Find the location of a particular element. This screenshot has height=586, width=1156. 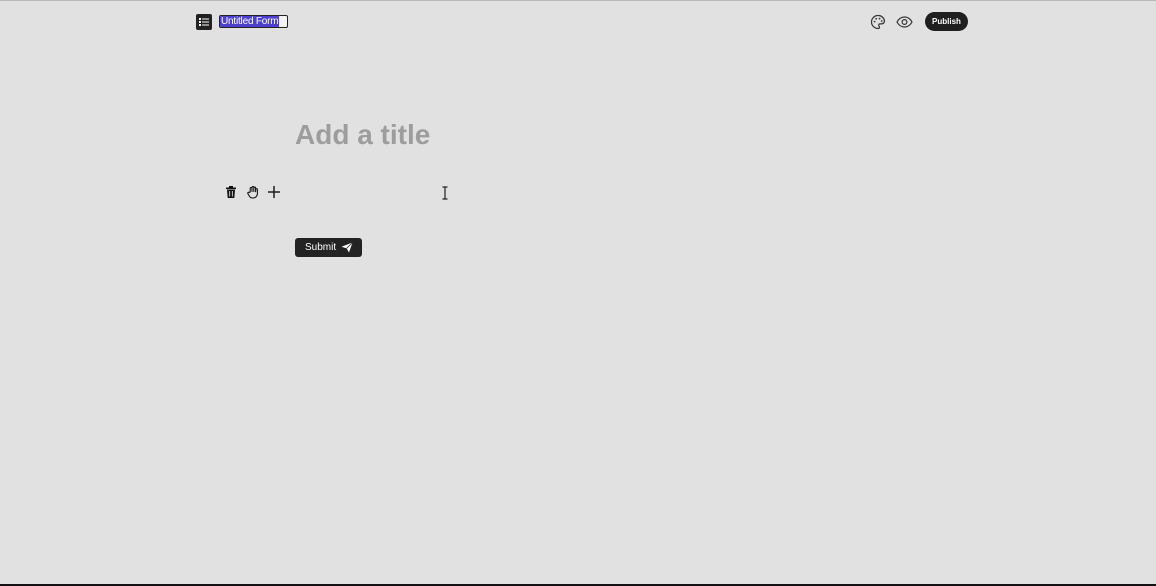

send-icon is located at coordinates (347, 247).